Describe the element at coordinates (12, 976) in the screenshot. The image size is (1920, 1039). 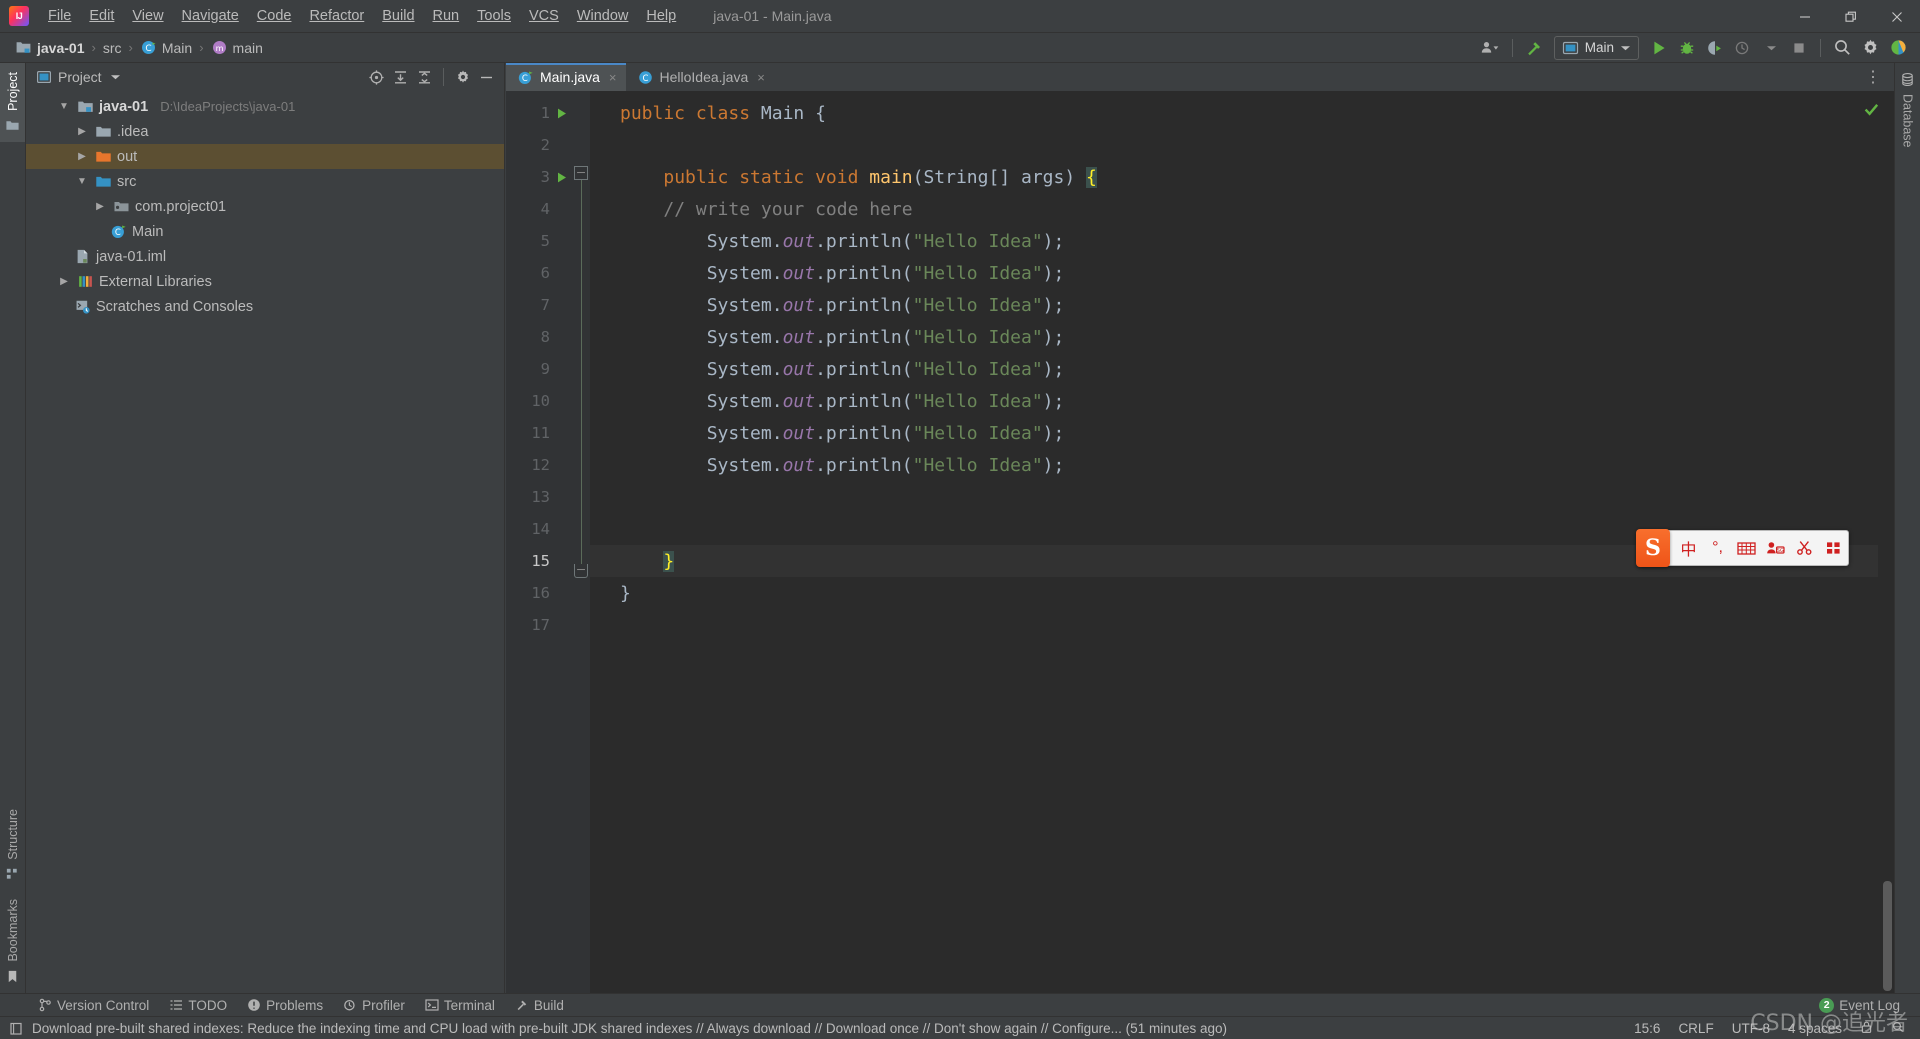
I see `bookmark-icon` at that location.